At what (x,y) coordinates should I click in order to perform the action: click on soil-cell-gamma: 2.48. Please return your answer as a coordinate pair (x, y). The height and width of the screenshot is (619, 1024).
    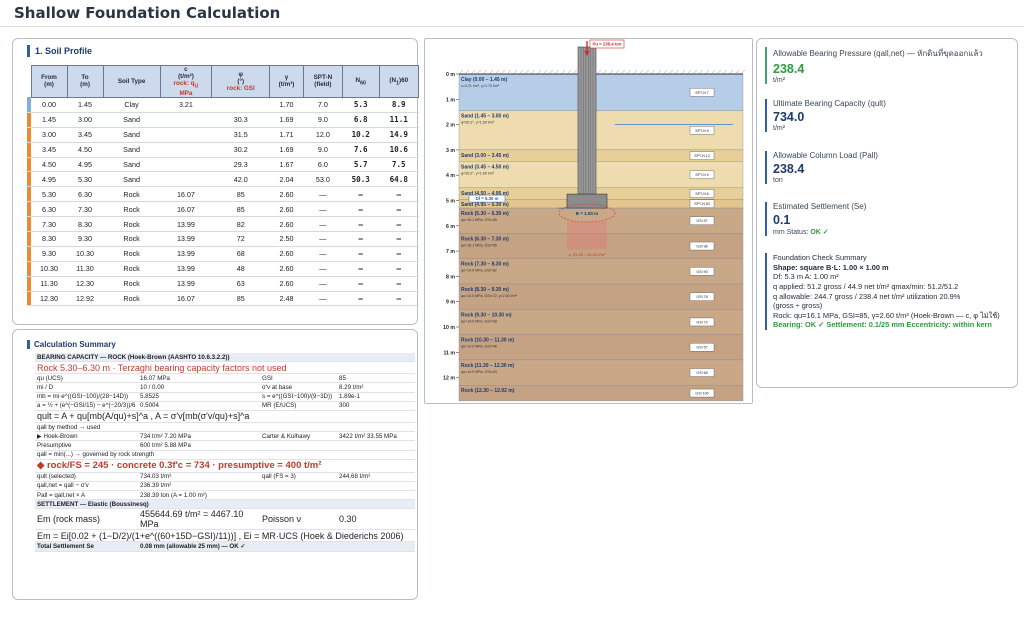
    Looking at the image, I should click on (286, 299).